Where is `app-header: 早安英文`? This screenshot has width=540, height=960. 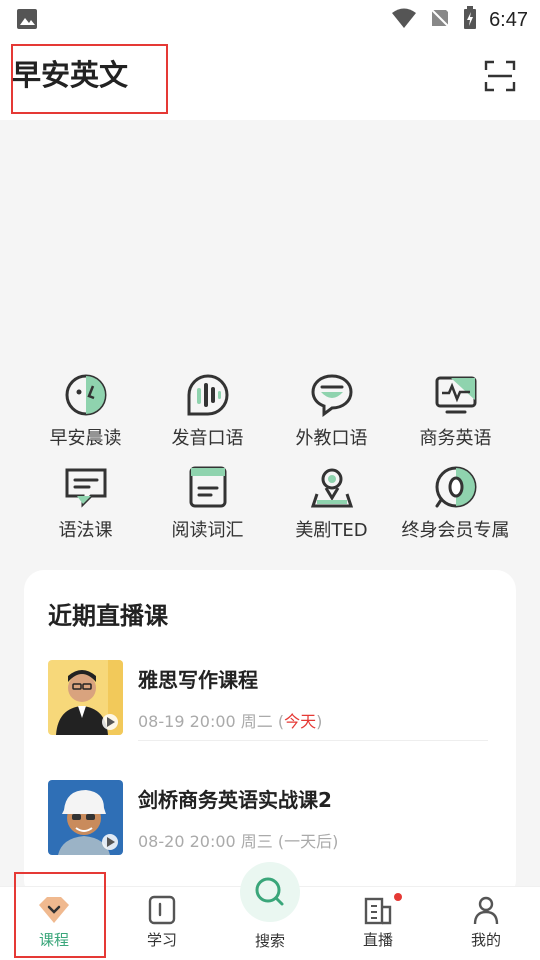
app-header: 早安英文 is located at coordinates (270, 79).